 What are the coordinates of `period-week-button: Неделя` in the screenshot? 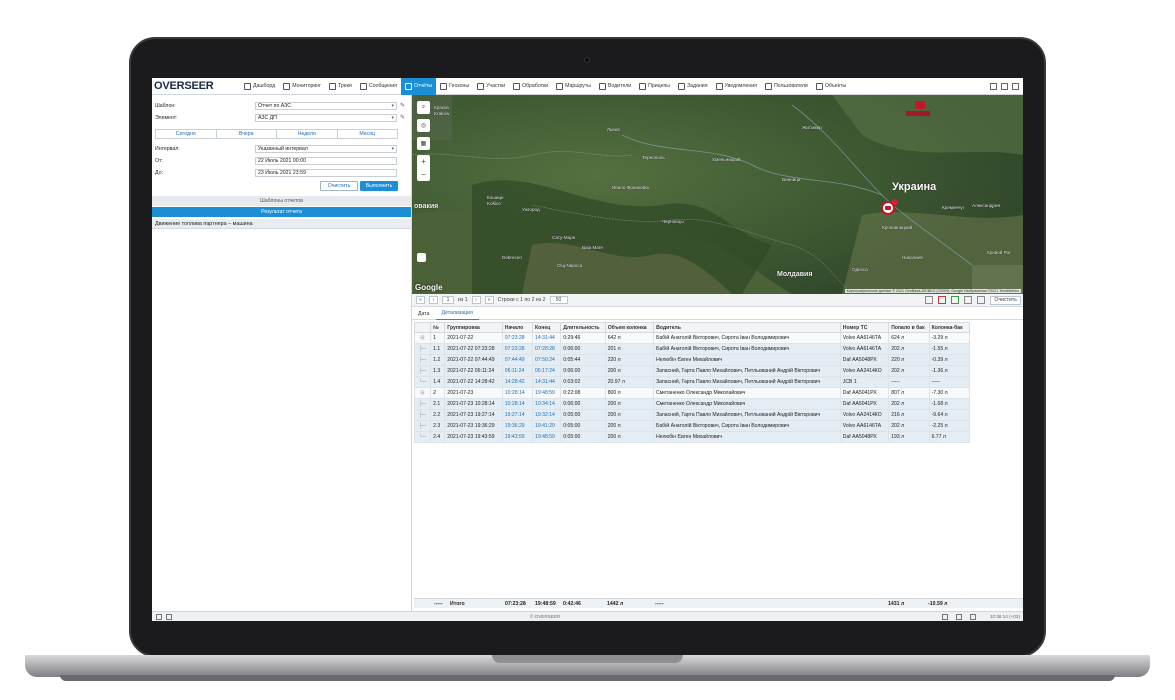 It's located at (307, 134).